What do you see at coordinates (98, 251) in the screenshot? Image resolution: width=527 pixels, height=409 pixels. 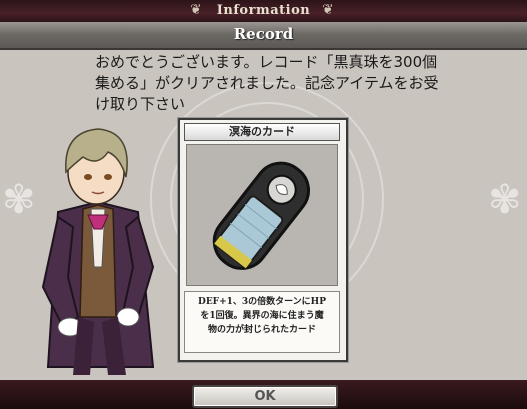 I see `character-portrait` at bounding box center [98, 251].